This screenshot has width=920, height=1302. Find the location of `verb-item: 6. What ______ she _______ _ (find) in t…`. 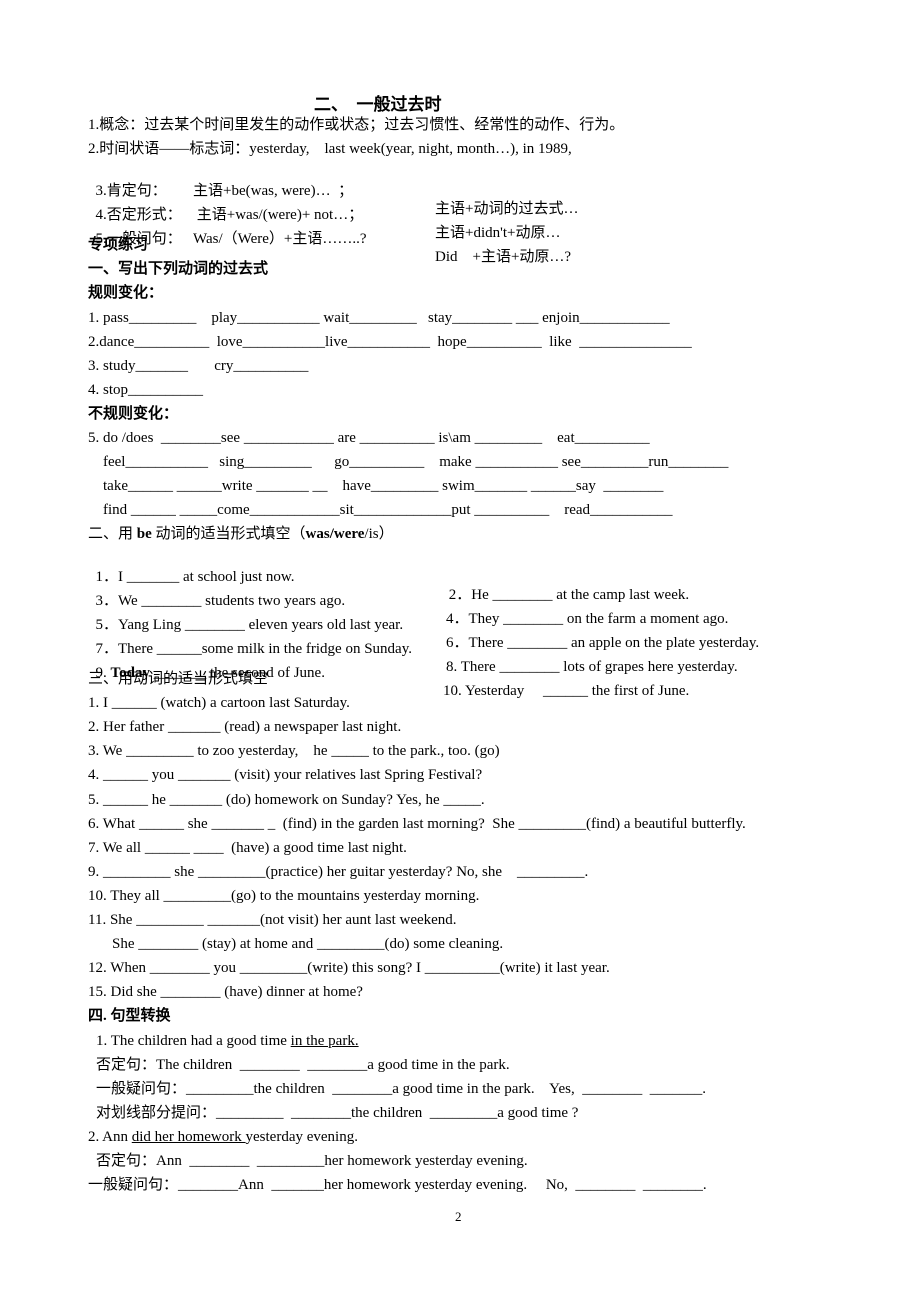

verb-item: 6. What ______ she _______ _ (find) in t… is located at coordinates (417, 824).